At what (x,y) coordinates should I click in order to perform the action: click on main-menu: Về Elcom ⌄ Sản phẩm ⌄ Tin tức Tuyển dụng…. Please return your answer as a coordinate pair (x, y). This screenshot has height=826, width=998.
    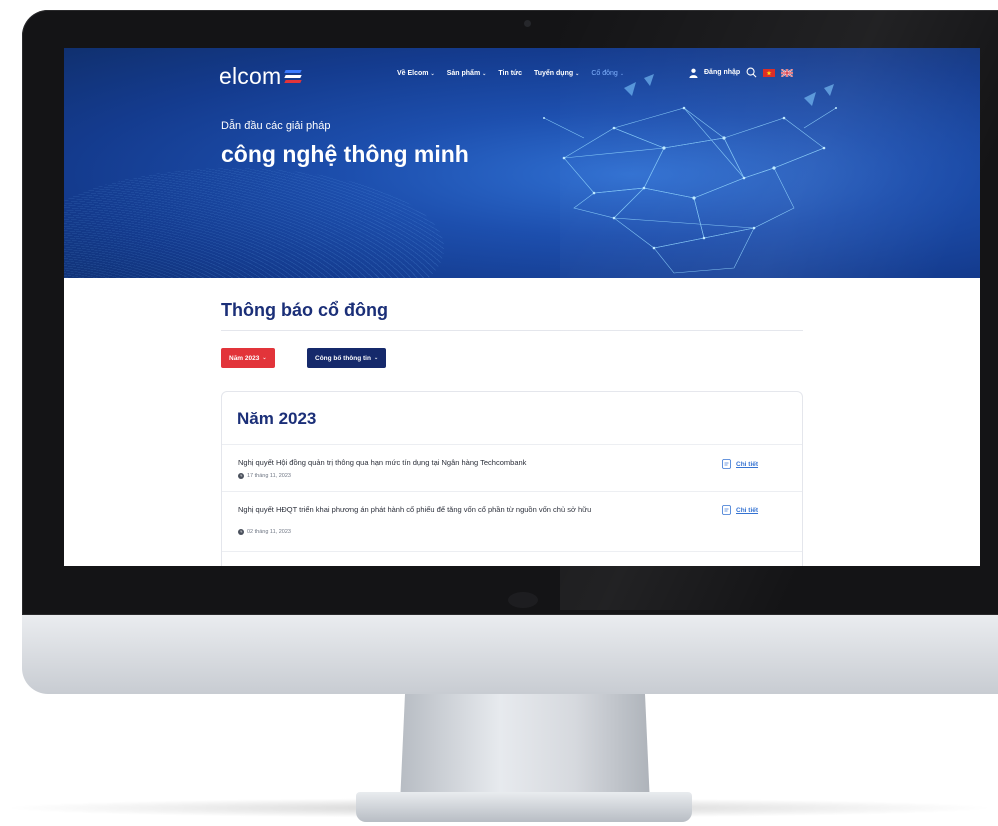
    Looking at the image, I should click on (510, 73).